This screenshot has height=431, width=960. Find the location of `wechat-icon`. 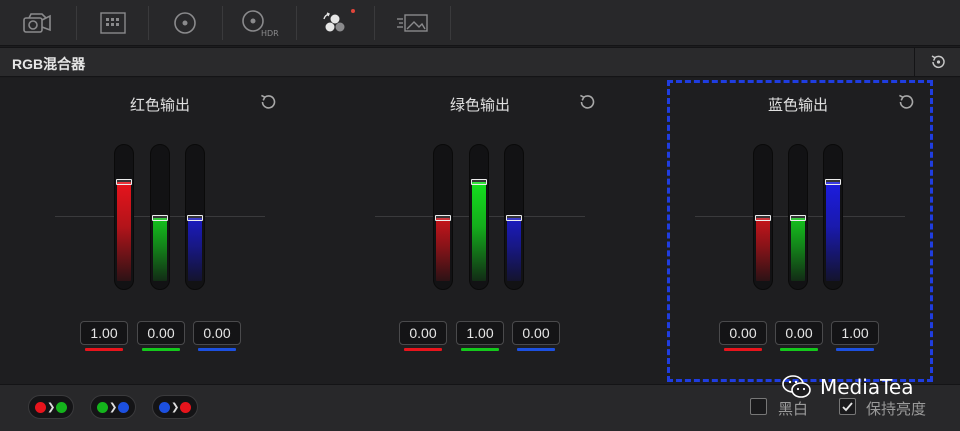

wechat-icon is located at coordinates (796, 386).